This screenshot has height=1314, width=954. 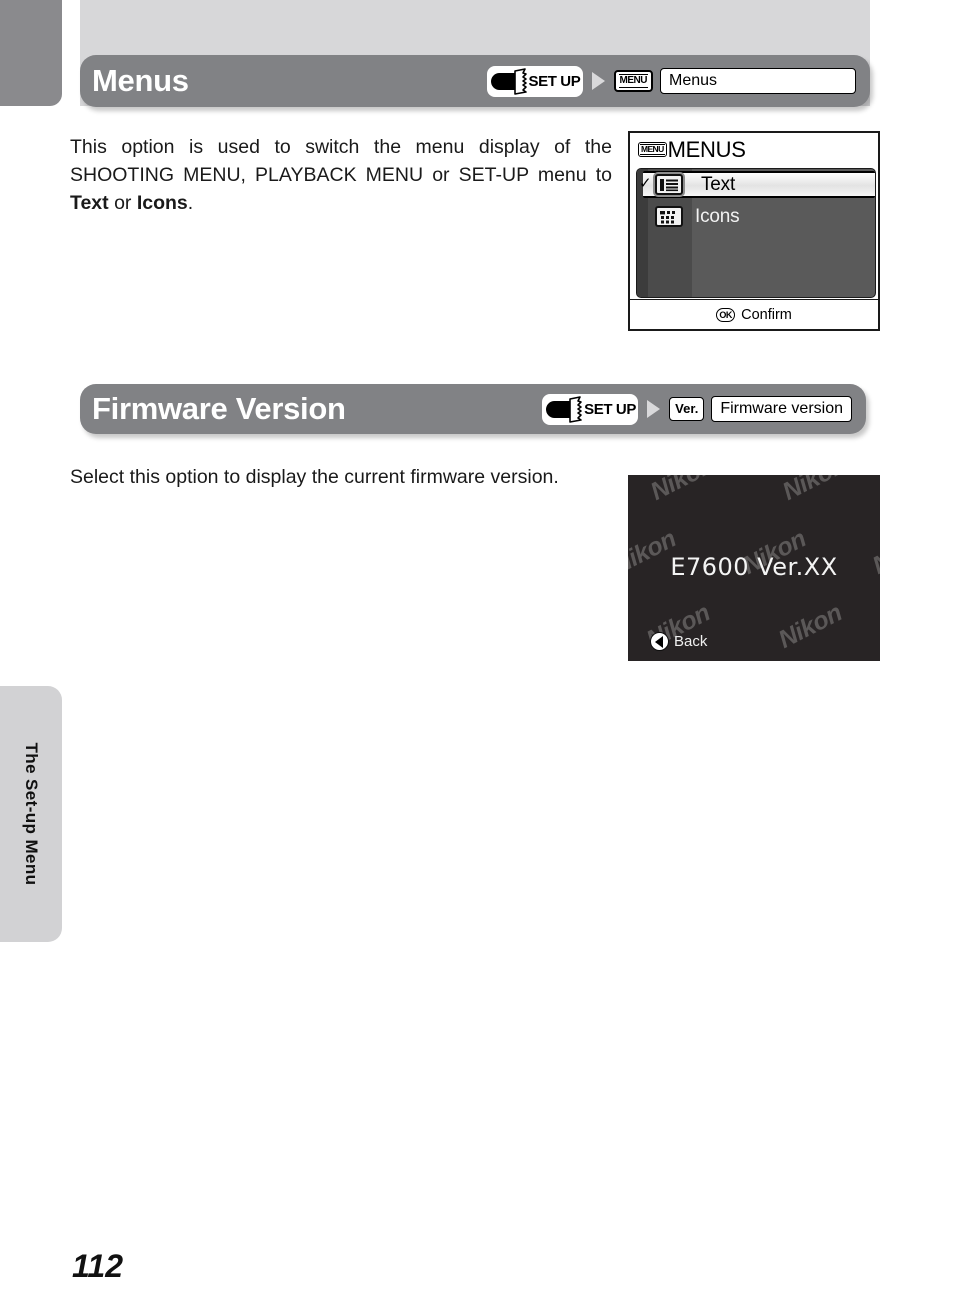 I want to click on check-icon: ✓, so click(x=645, y=183).